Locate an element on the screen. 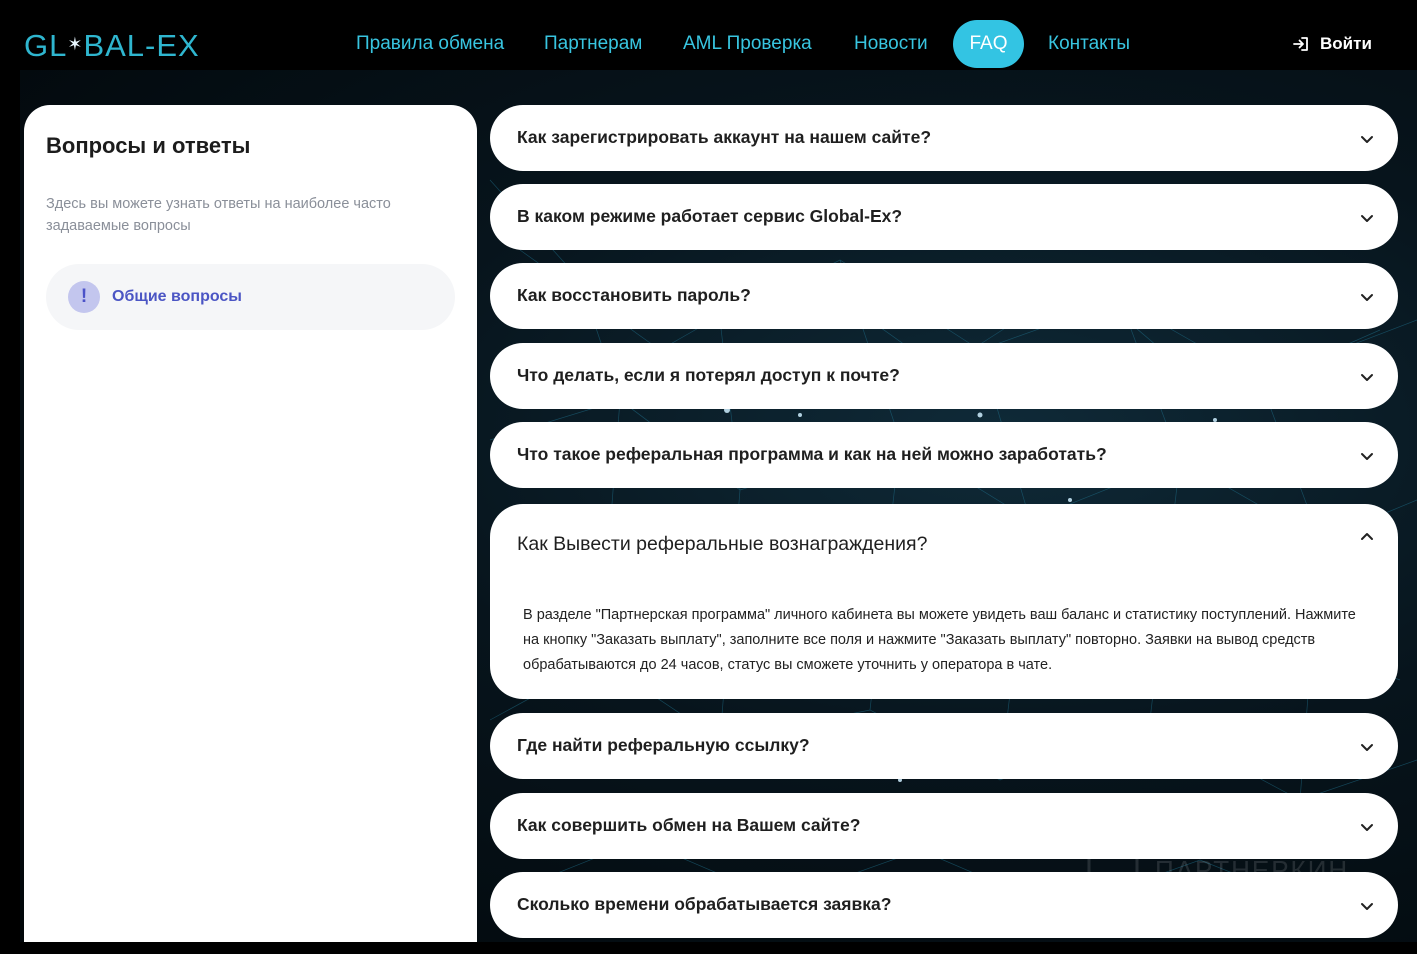 The image size is (1417, 954). nav-contacts: Контакты is located at coordinates (1094, 44).